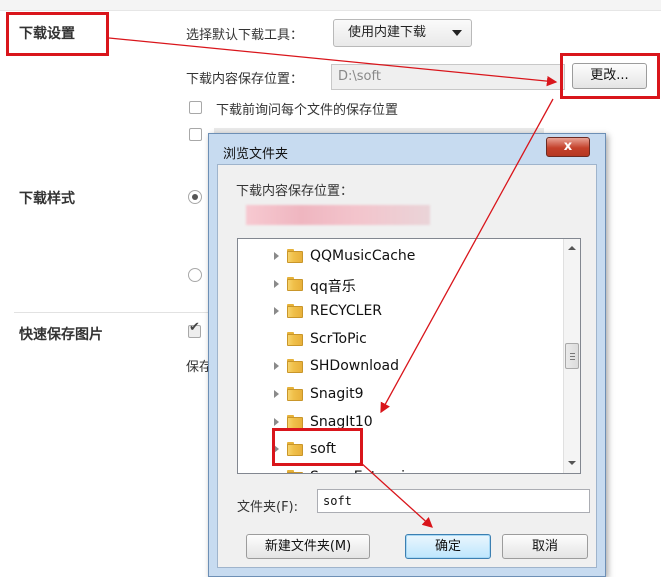  Describe the element at coordinates (194, 327) in the screenshot. I see `check-icon: ✔` at that location.